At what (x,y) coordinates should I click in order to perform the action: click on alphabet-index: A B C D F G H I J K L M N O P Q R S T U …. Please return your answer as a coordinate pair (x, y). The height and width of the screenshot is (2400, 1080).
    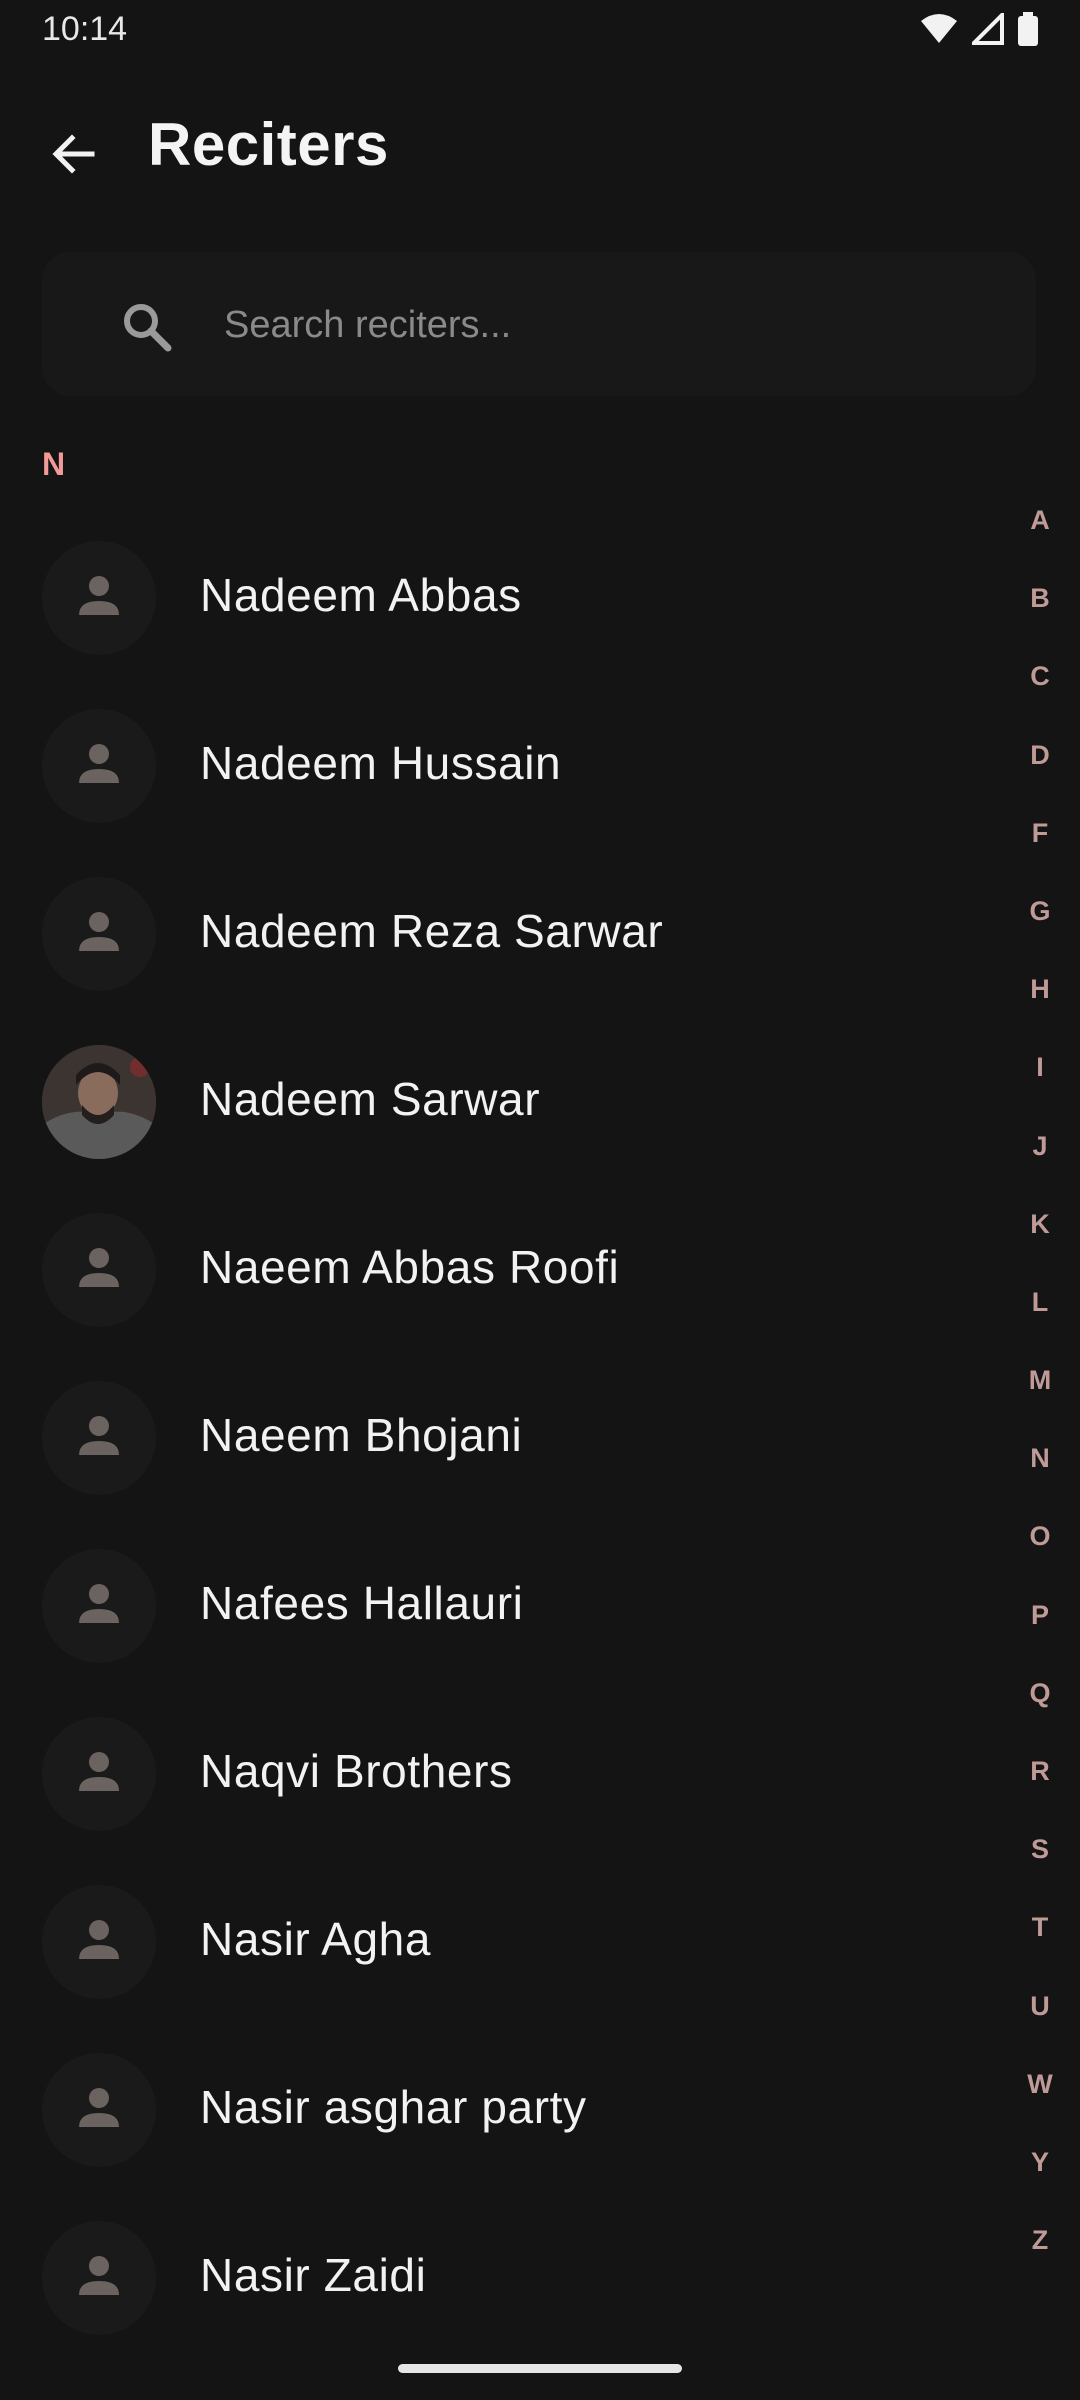
    Looking at the image, I should click on (1040, 1389).